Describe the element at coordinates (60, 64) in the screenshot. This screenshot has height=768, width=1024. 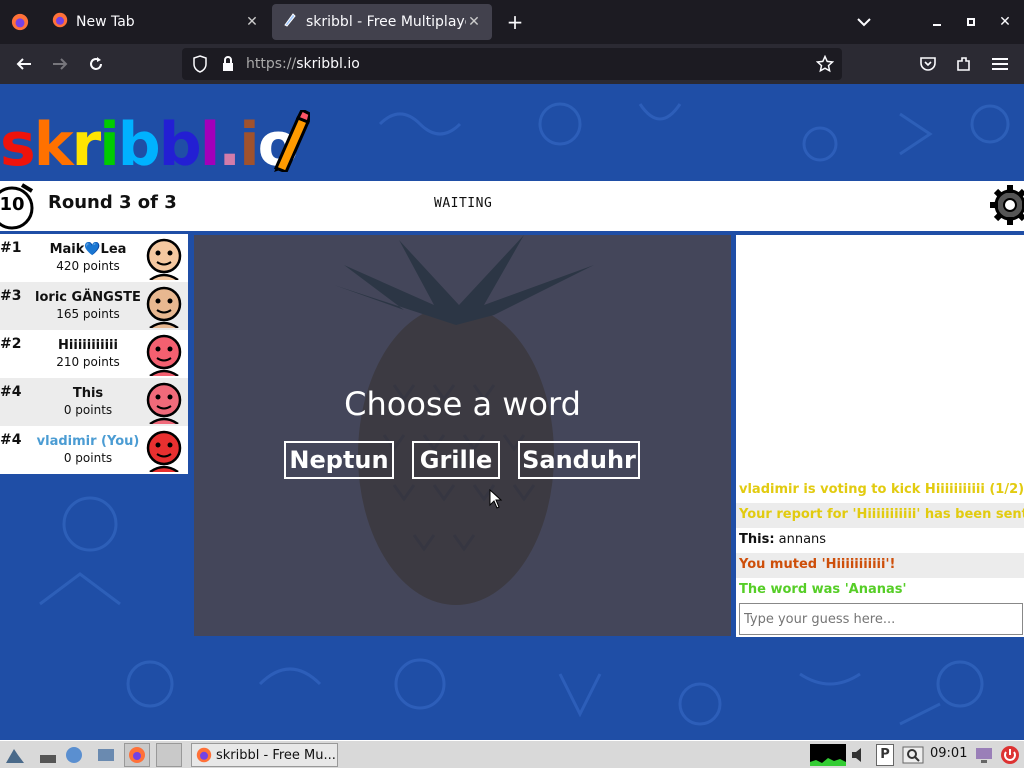
I see `forward-icon` at that location.